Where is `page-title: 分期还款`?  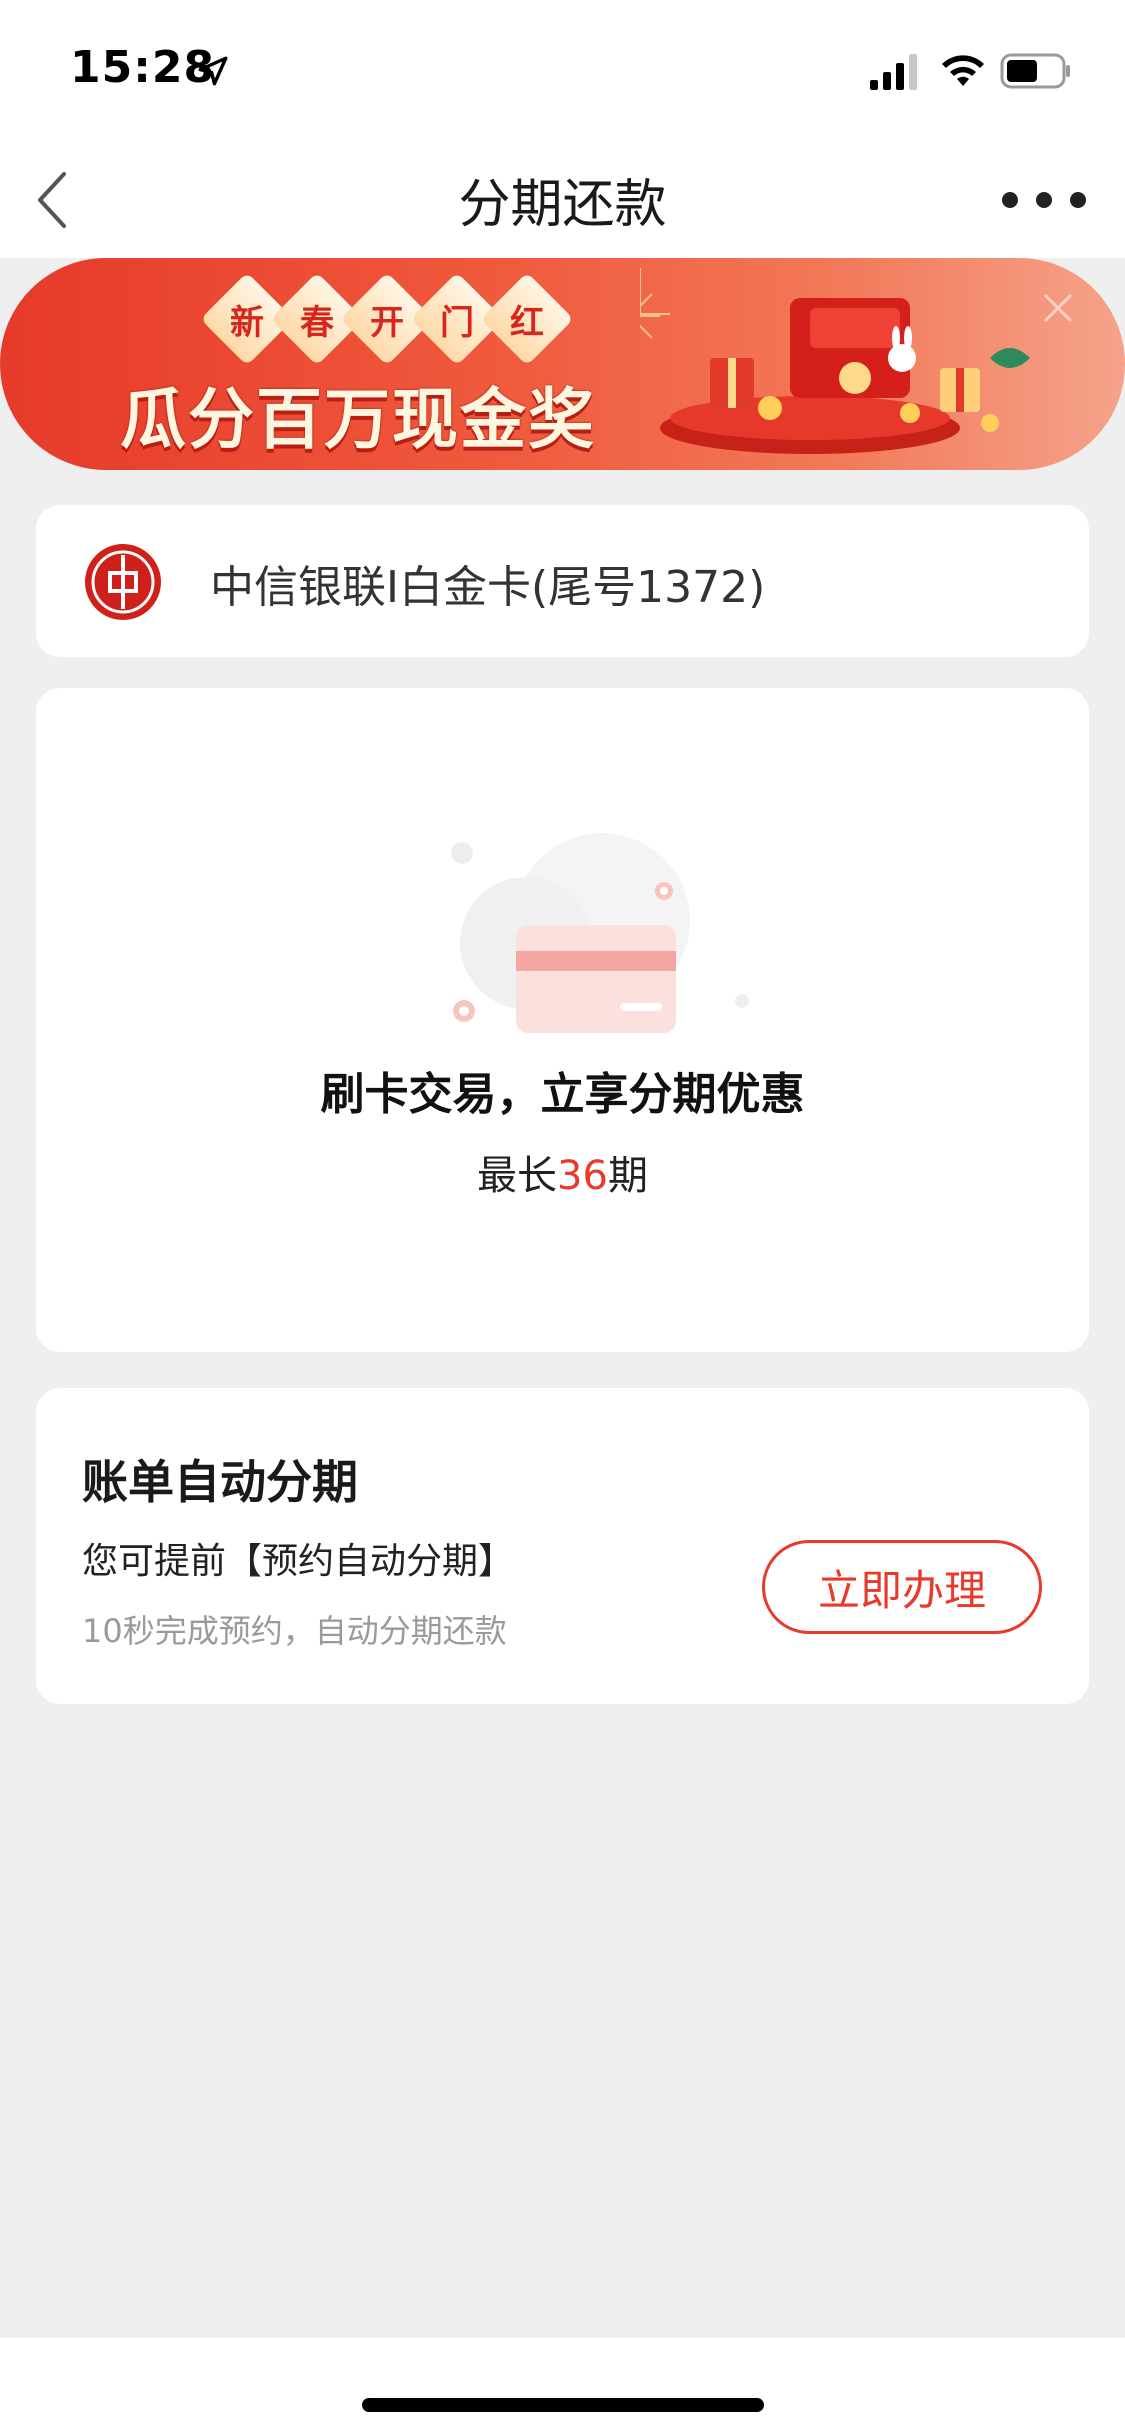 page-title: 分期还款 is located at coordinates (562, 205).